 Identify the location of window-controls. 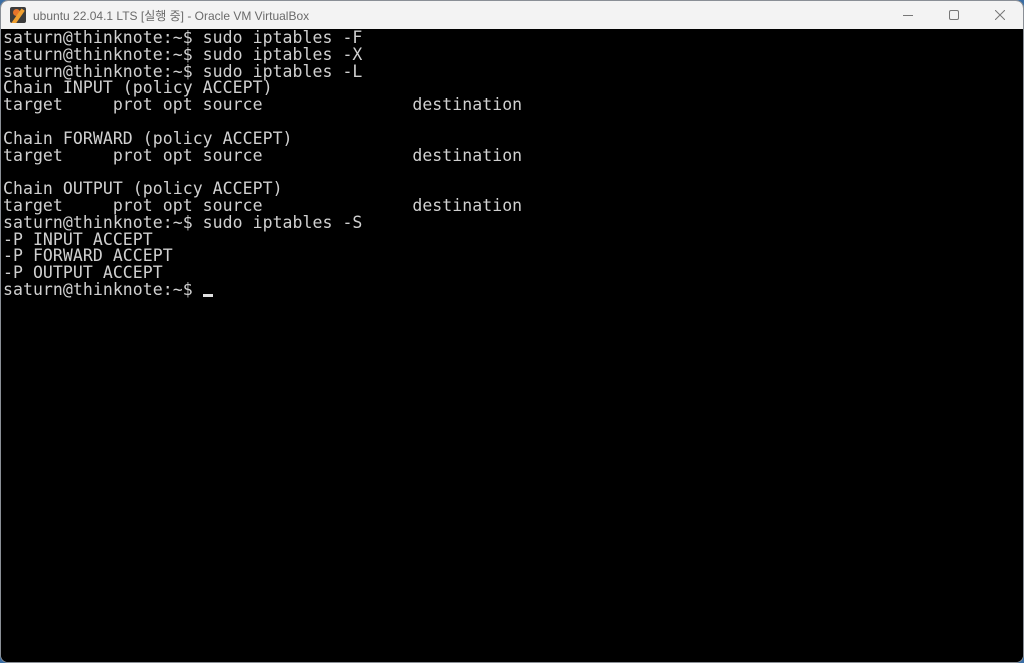
(954, 15).